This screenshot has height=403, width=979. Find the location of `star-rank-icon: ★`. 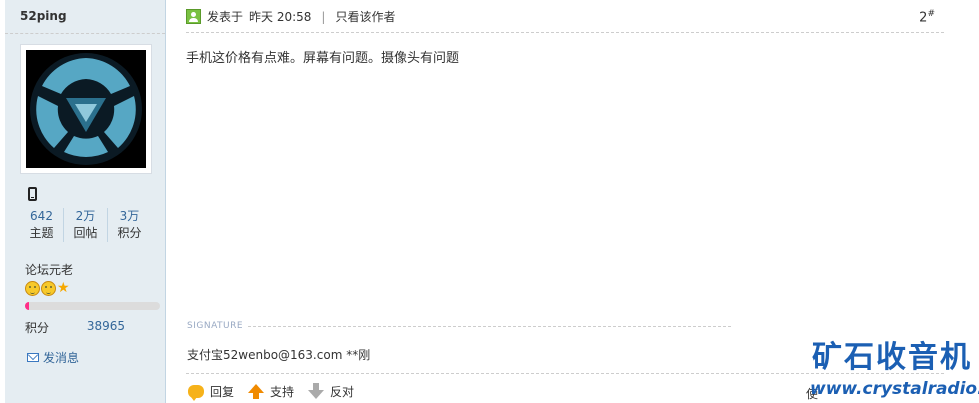

star-rank-icon: ★ is located at coordinates (63, 288).